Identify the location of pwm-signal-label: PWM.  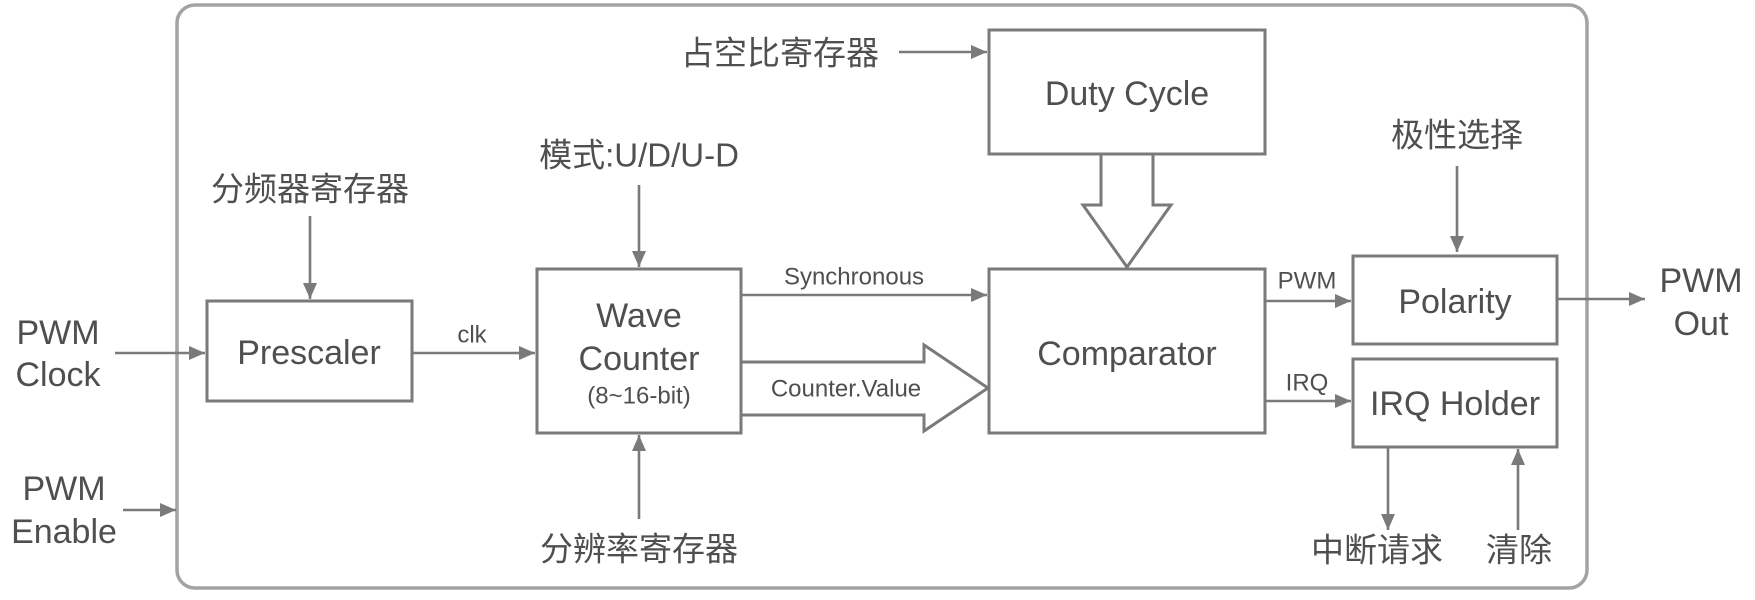
(1307, 281).